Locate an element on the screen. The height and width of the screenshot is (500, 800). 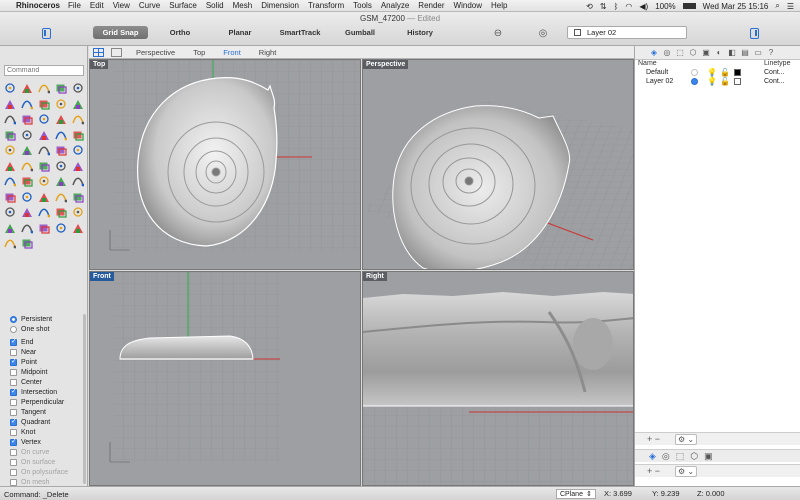
polyline-icon is located at coordinates (61, 88).